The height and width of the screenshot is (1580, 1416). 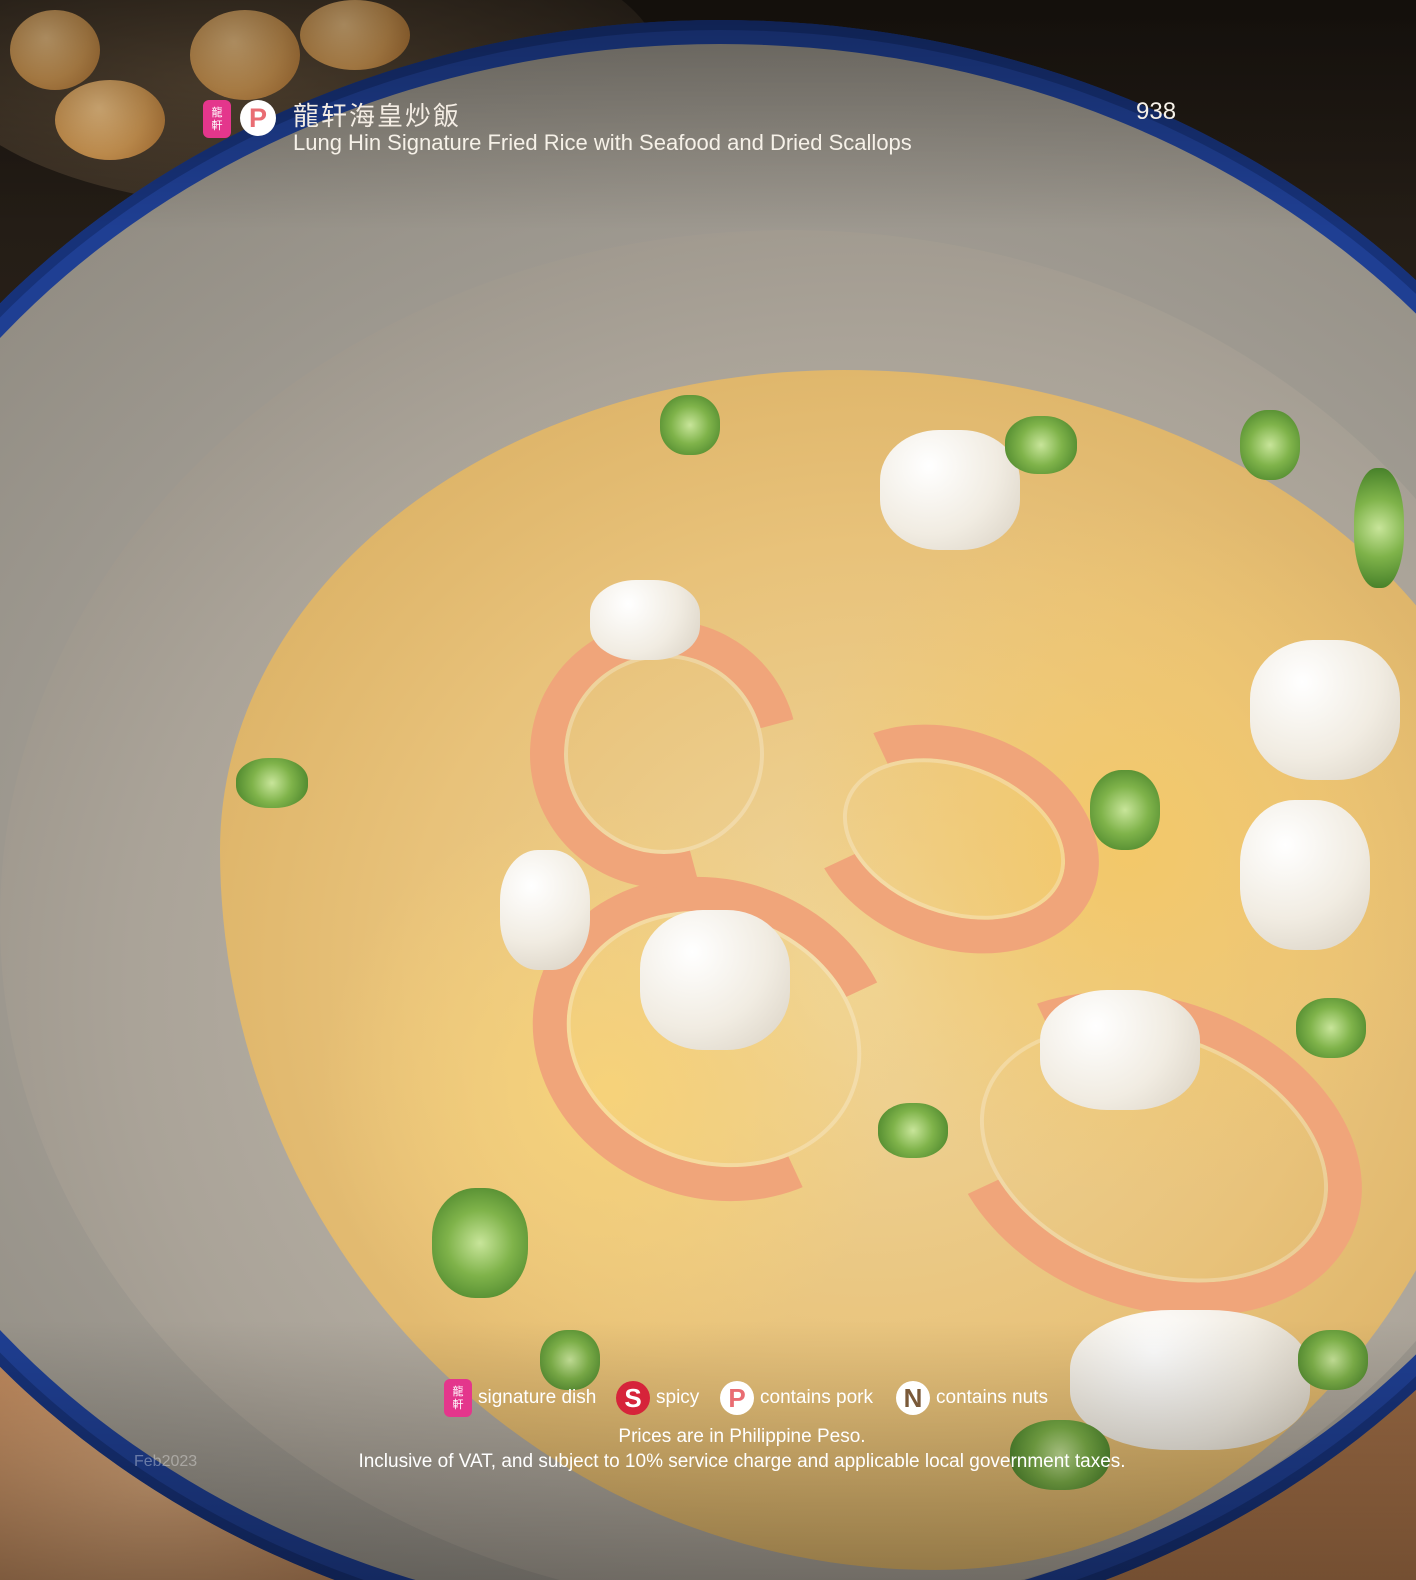 I want to click on legend-signature: 龍 軒 signature dish, so click(x=520, y=1398).